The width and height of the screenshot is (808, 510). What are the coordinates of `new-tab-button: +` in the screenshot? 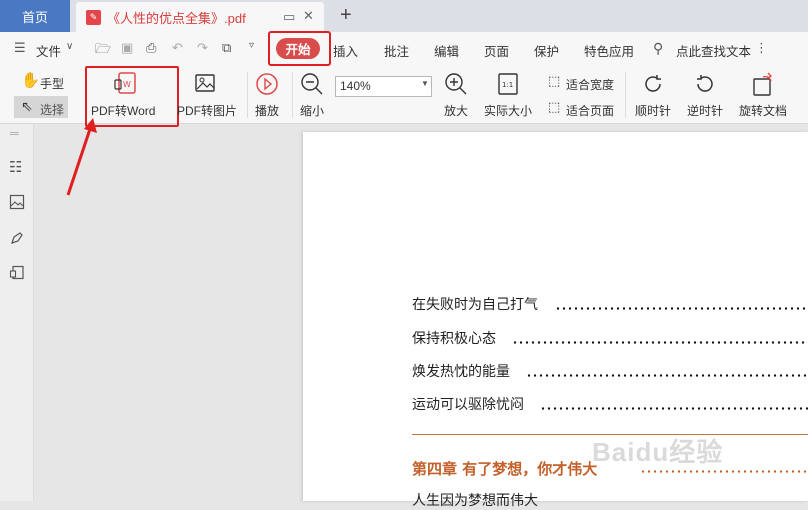 It's located at (346, 15).